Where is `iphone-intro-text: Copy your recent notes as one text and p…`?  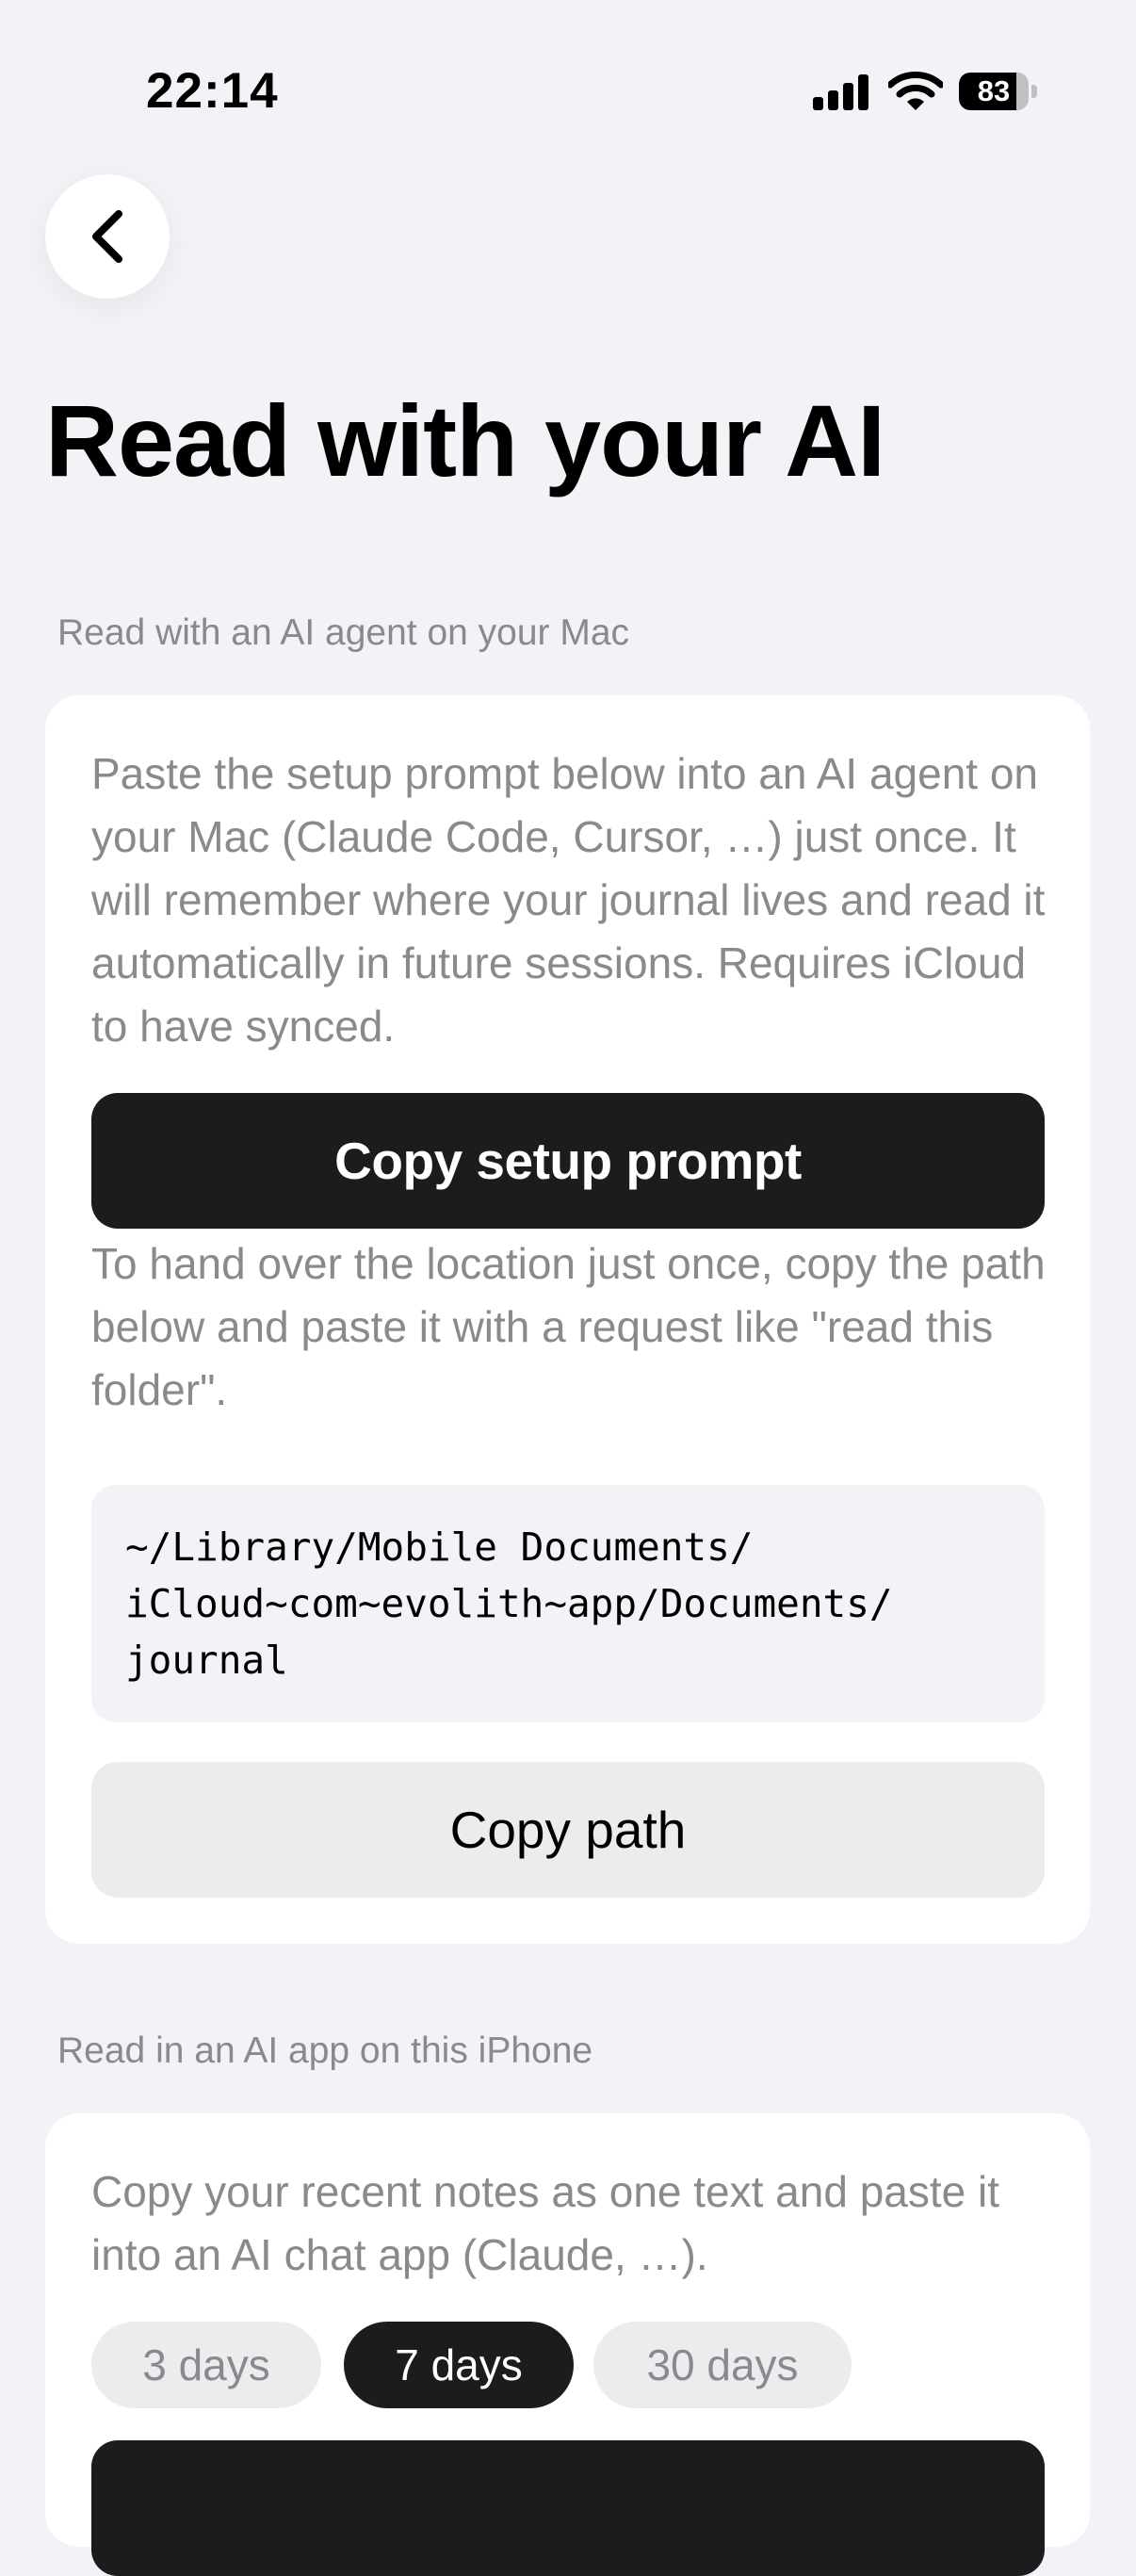
iphone-intro-text: Copy your recent notes as one text and p… is located at coordinates (545, 2223).